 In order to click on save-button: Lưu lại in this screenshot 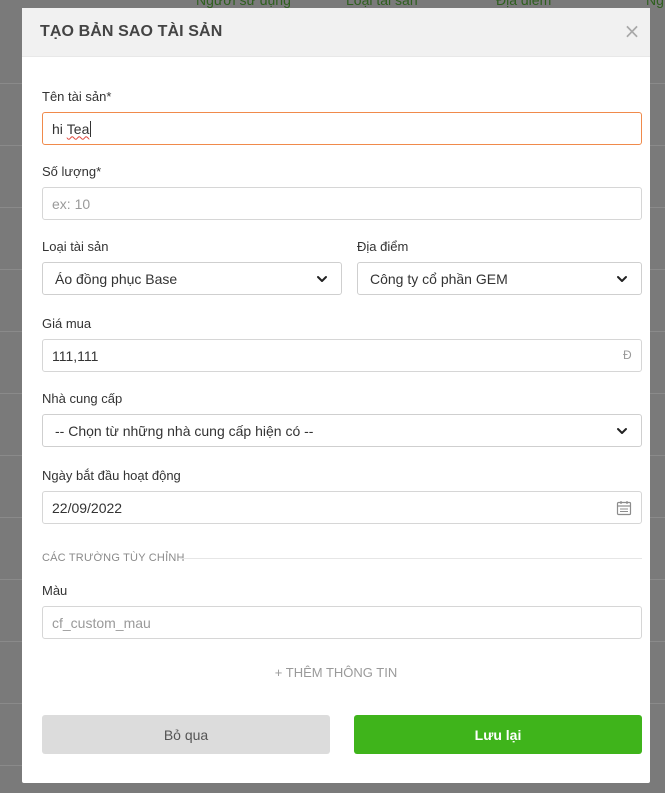, I will do `click(498, 734)`.